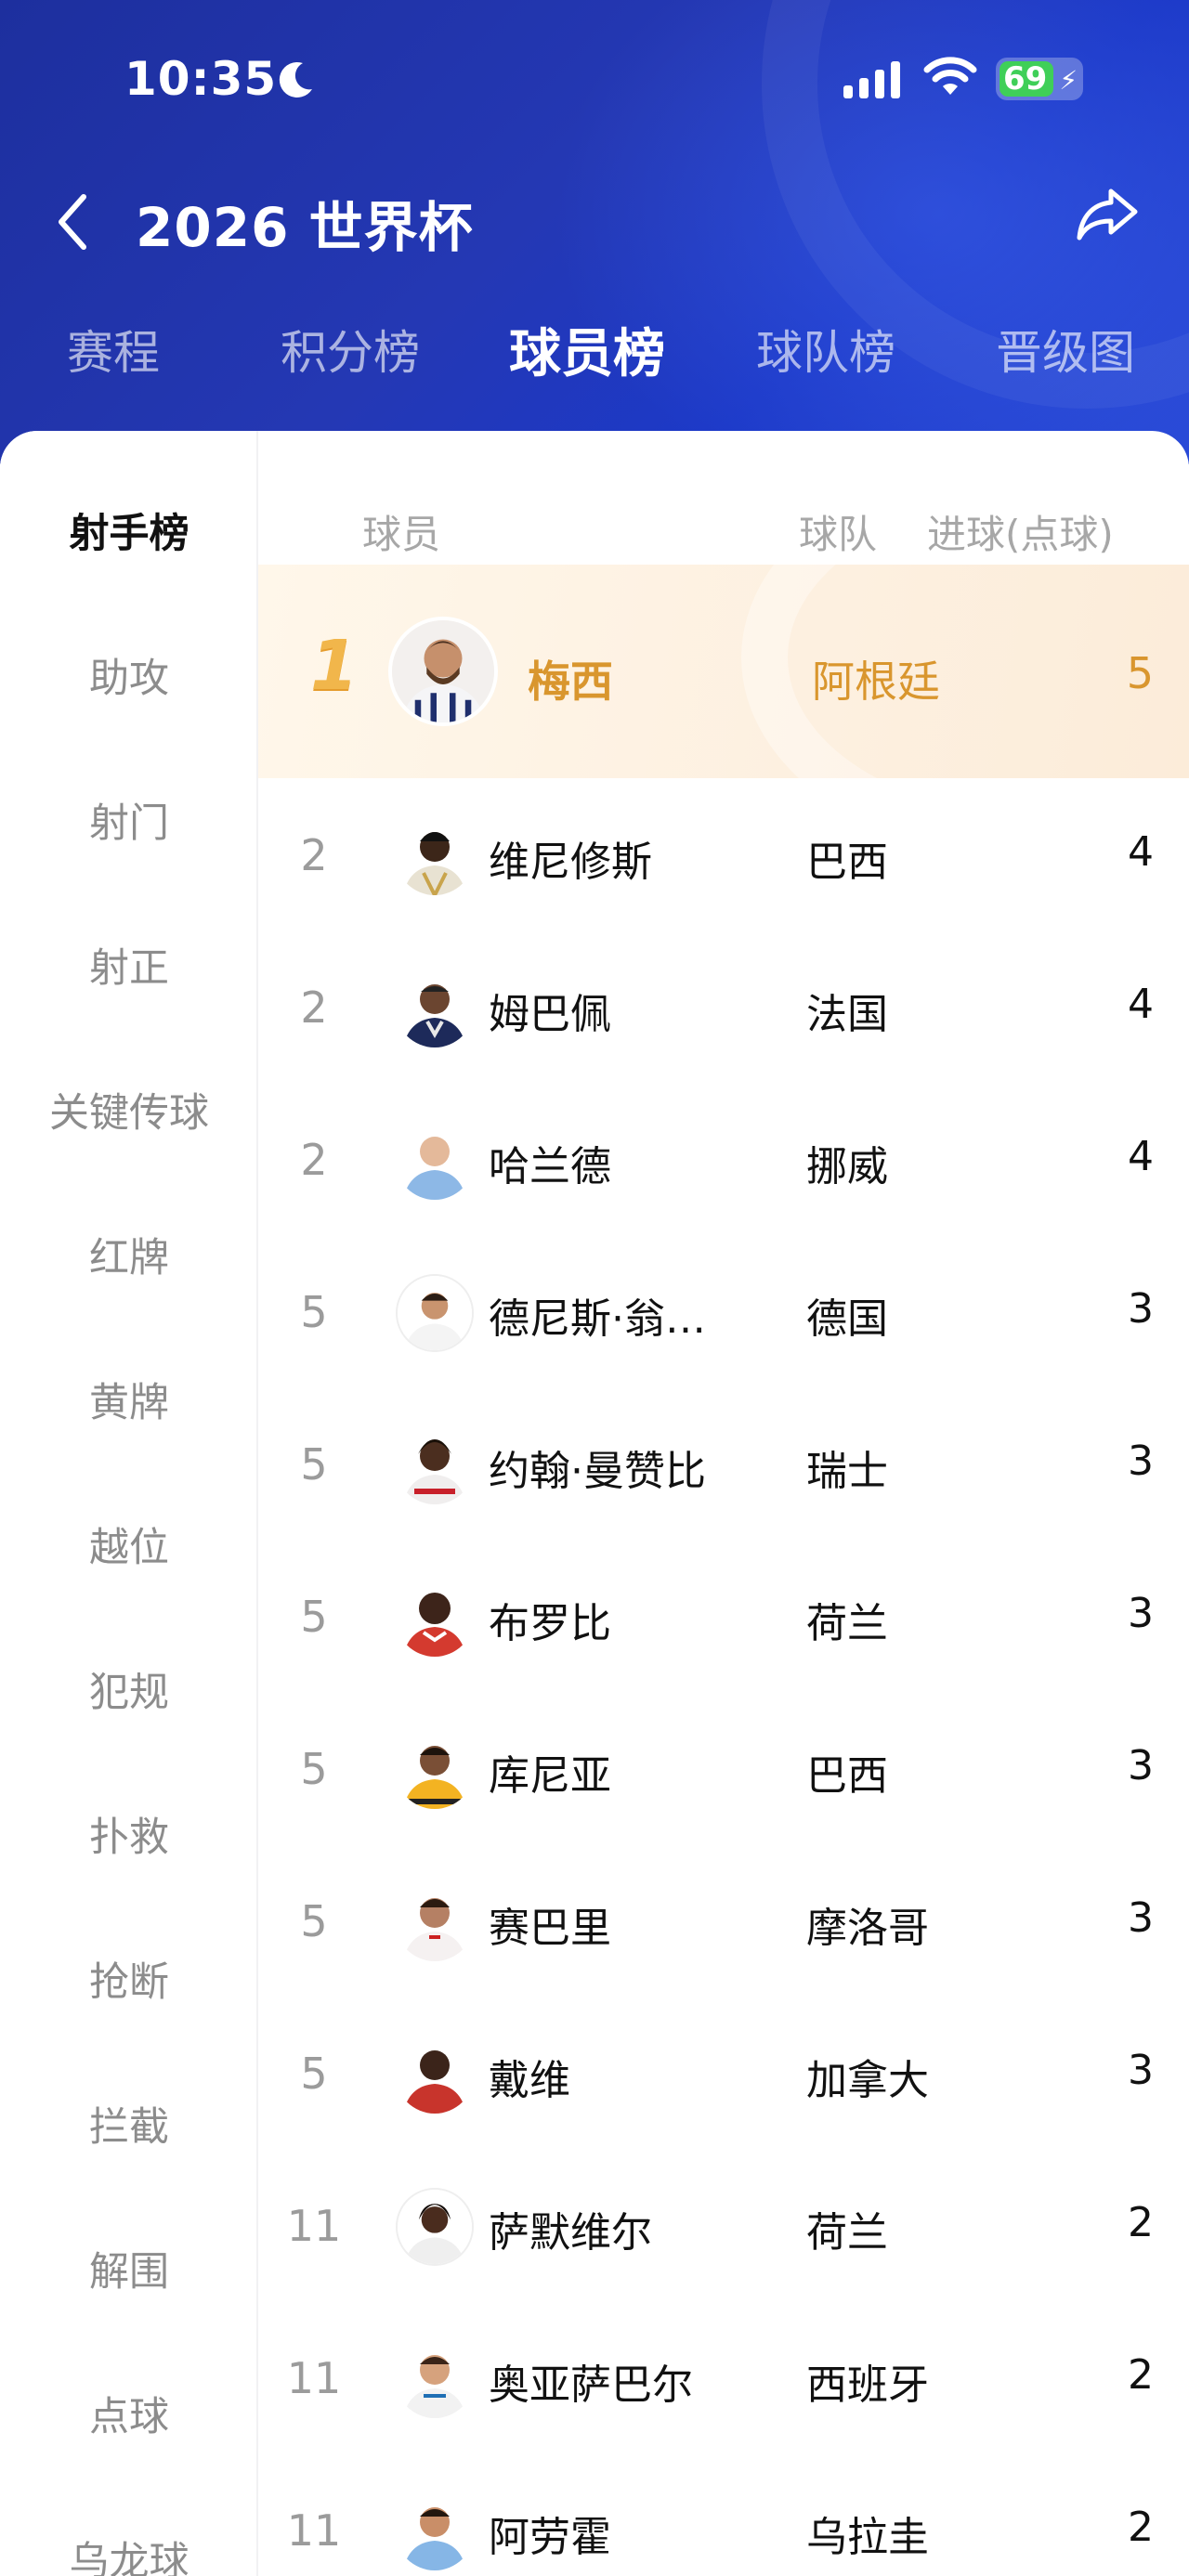 The width and height of the screenshot is (1189, 2576). What do you see at coordinates (129, 2553) in the screenshot?
I see `sidebar-item-own-goals: 乌龙球` at bounding box center [129, 2553].